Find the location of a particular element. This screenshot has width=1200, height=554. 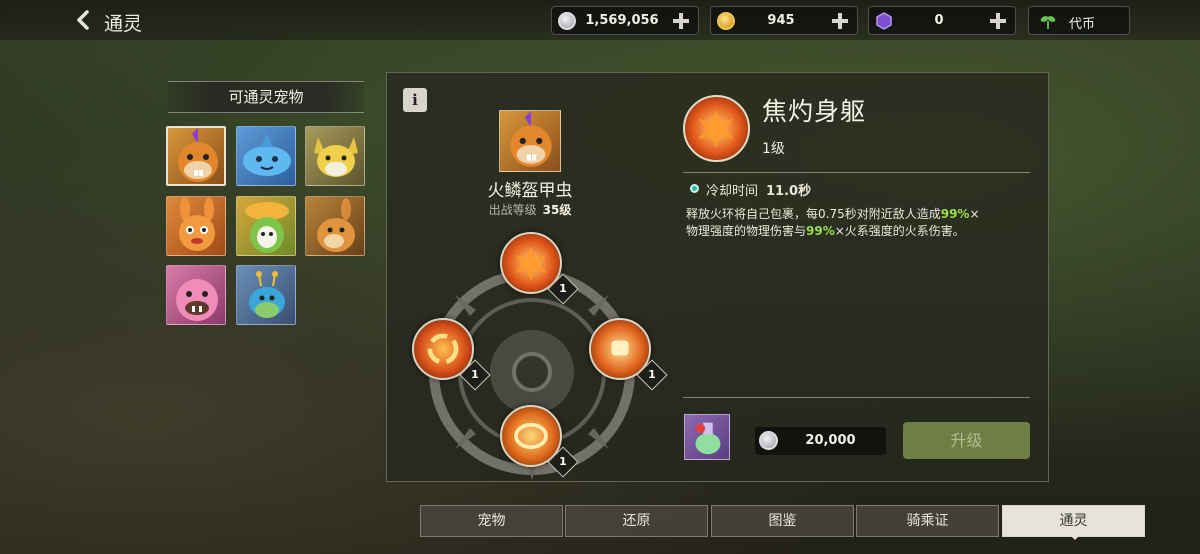

cooldown-icon is located at coordinates (694, 188).